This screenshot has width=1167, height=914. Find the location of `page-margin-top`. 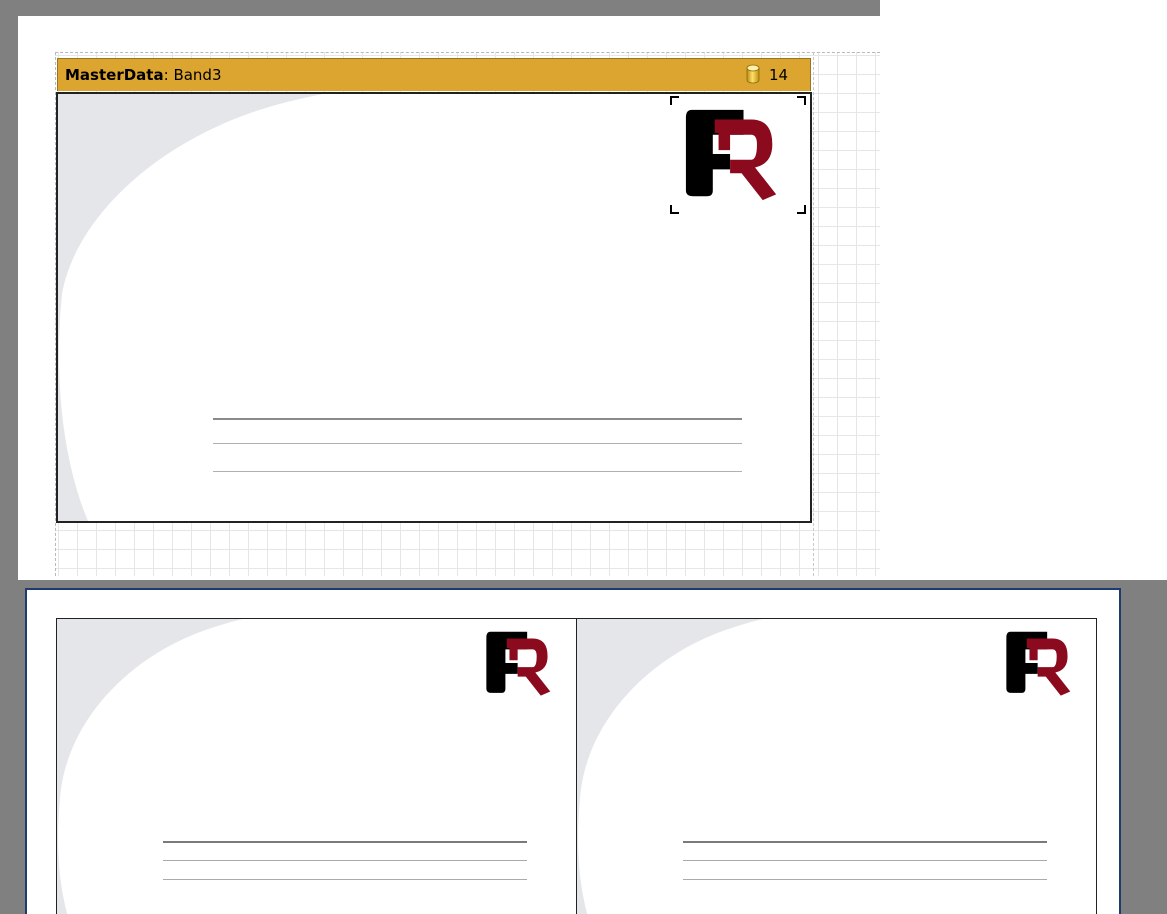

page-margin-top is located at coordinates (467, 52).